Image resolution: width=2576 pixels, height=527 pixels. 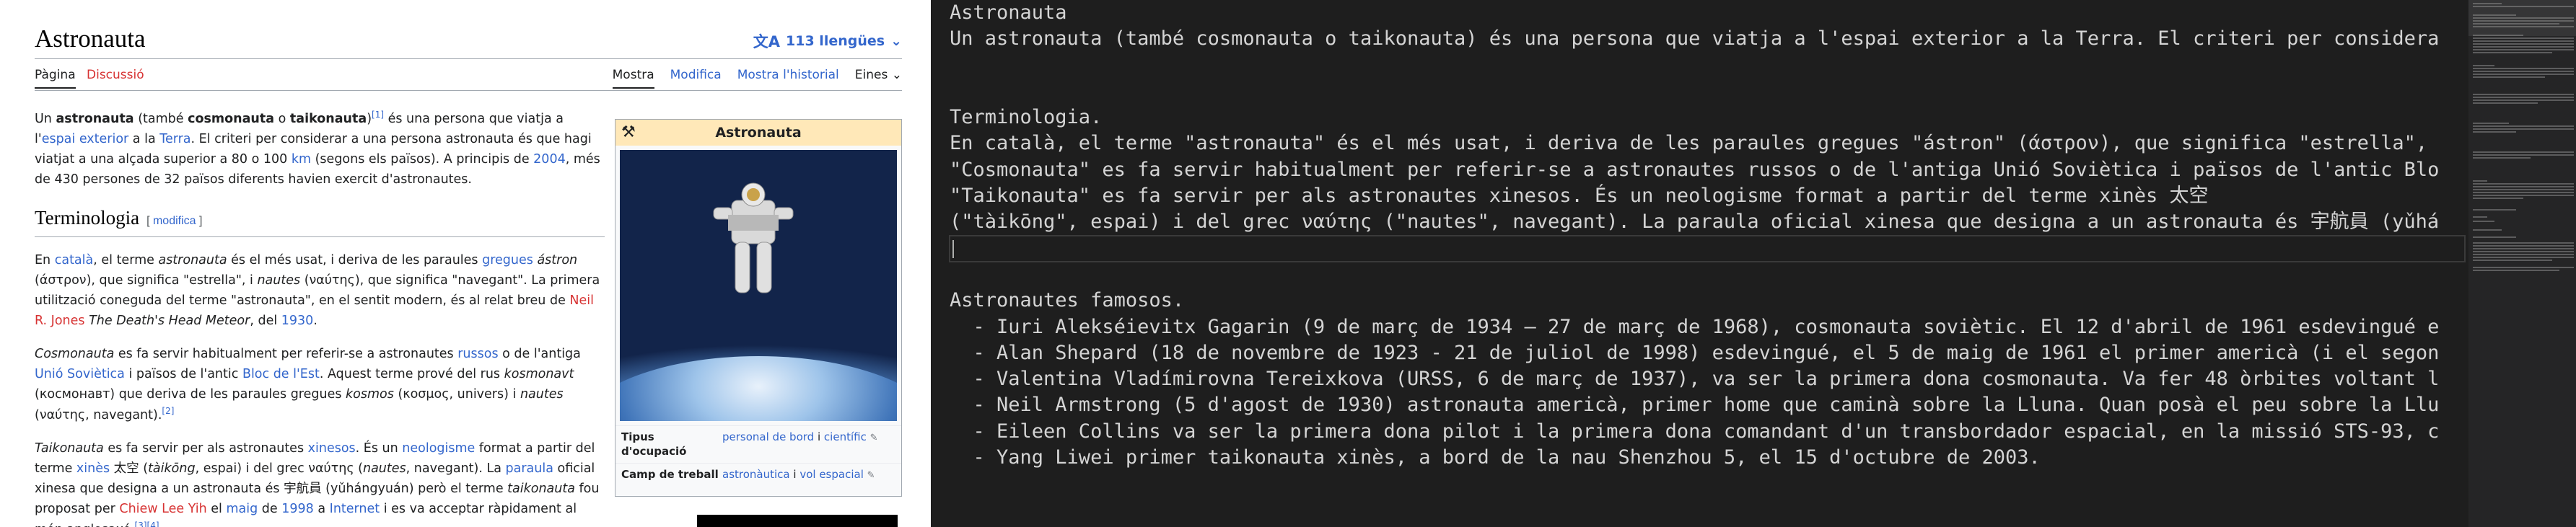 I want to click on text-caret, so click(x=953, y=249).